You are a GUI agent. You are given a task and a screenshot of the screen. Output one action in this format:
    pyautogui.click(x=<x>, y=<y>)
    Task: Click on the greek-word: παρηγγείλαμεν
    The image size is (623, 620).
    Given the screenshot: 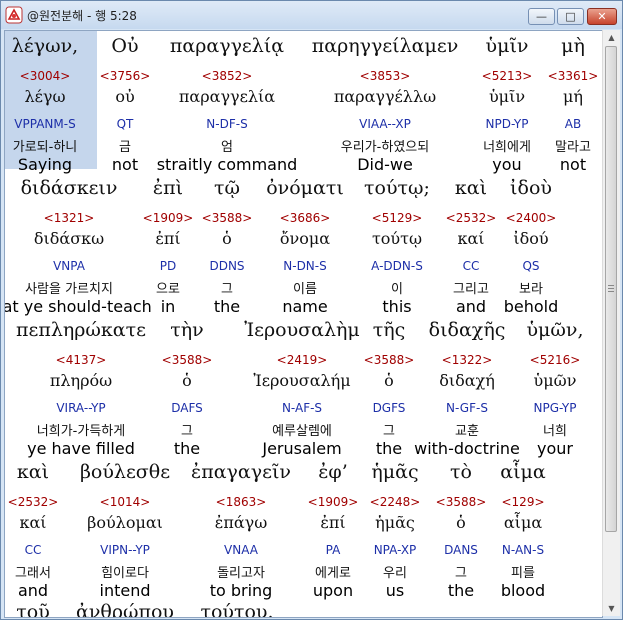 What is the action you would take?
    pyautogui.click(x=385, y=46)
    